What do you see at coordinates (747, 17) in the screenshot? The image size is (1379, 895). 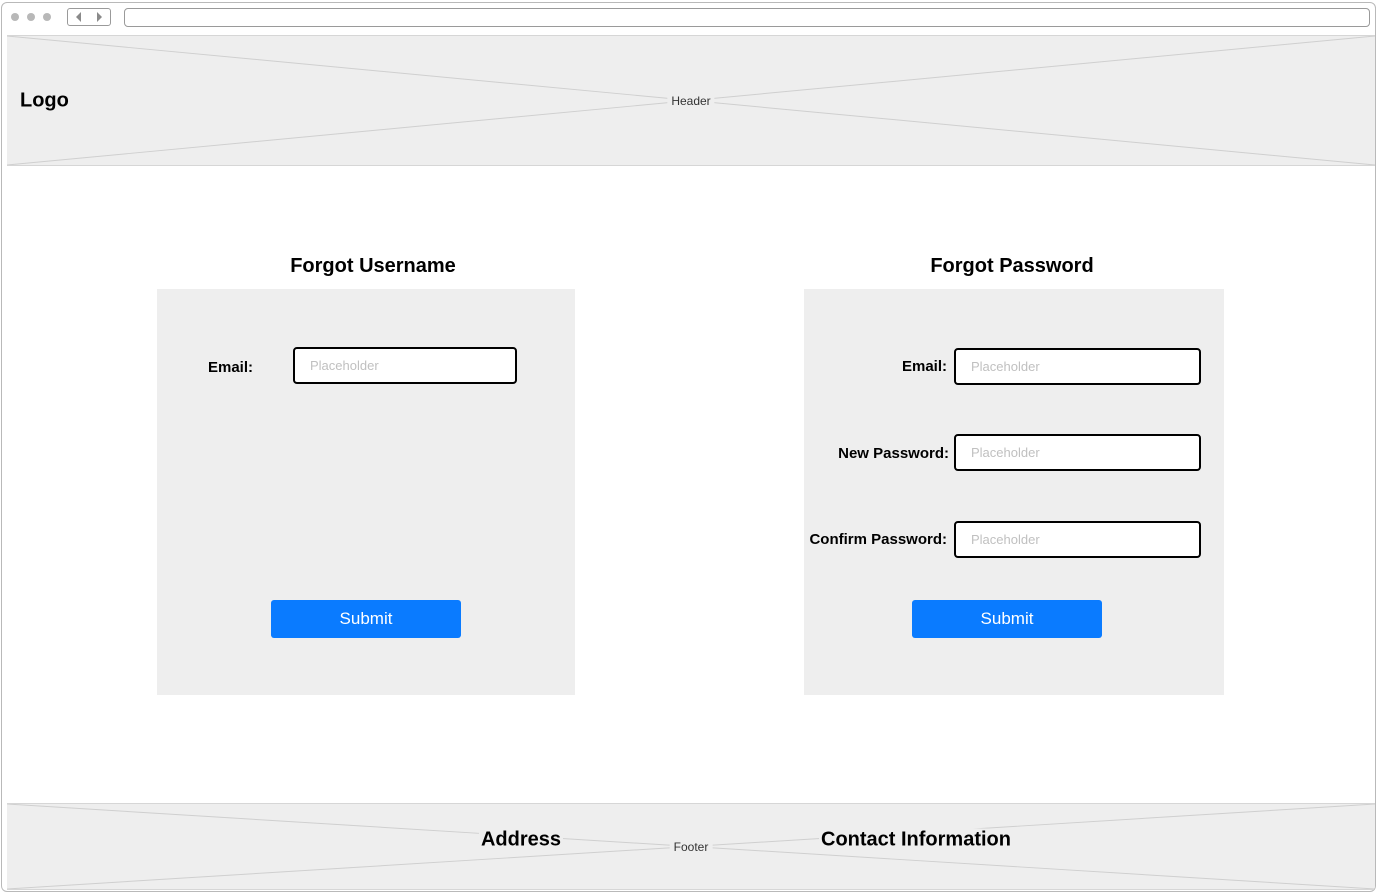 I see `address-bar` at bounding box center [747, 17].